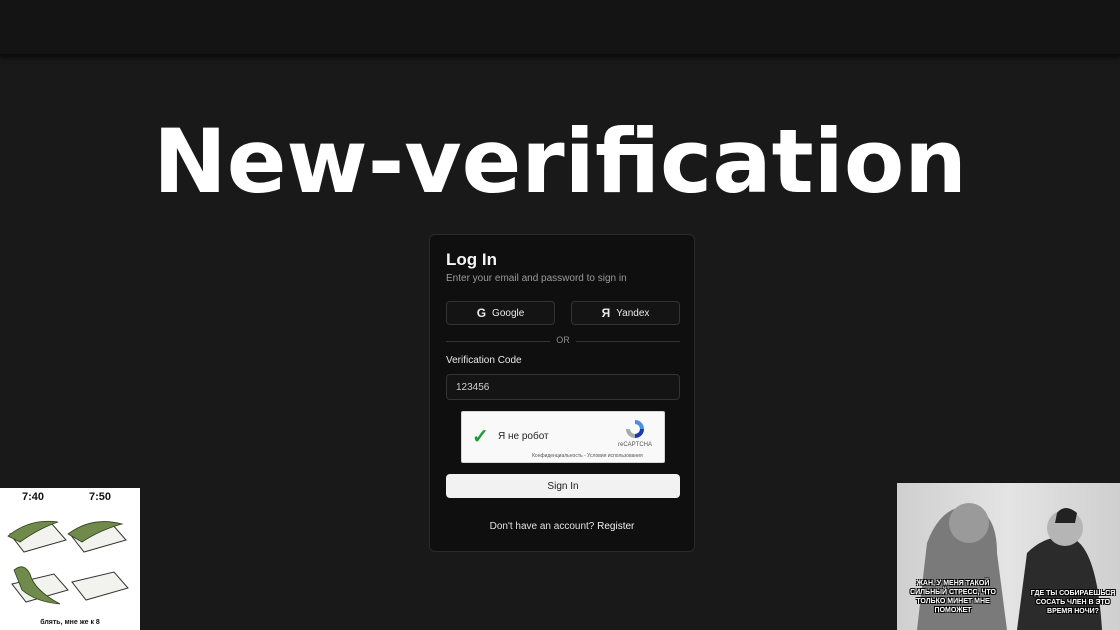 This screenshot has width=1120, height=630. What do you see at coordinates (508, 313) in the screenshot?
I see `google-label: Google` at bounding box center [508, 313].